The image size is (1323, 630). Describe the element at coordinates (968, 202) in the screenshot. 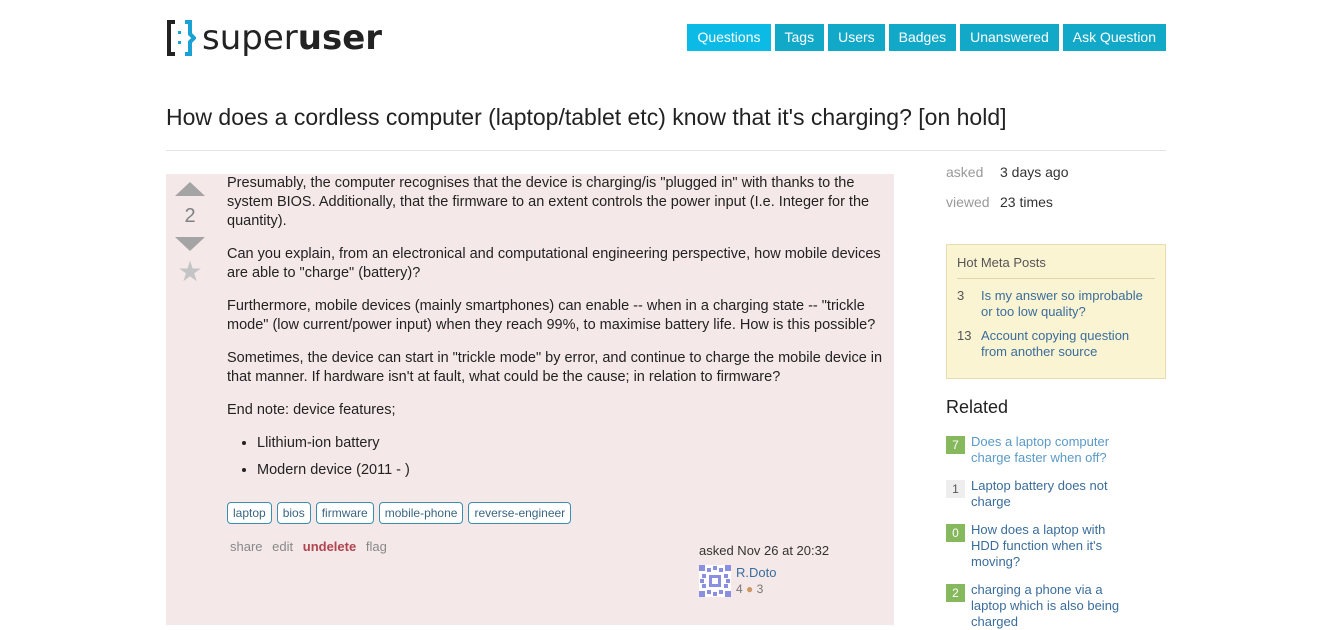

I see `viewed-label: viewed` at that location.